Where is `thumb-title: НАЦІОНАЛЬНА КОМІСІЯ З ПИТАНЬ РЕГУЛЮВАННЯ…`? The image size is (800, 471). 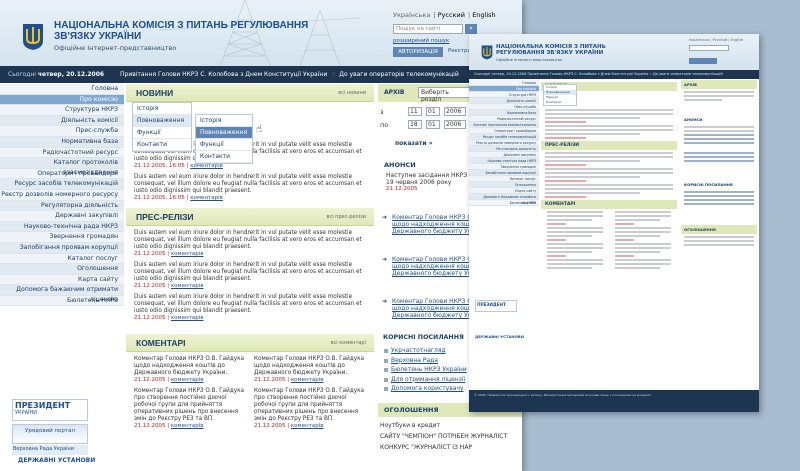 thumb-title: НАЦІОНАЛЬНА КОМІСІЯ З ПИТАНЬ РЕГУЛЮВАННЯ… is located at coordinates (551, 50).